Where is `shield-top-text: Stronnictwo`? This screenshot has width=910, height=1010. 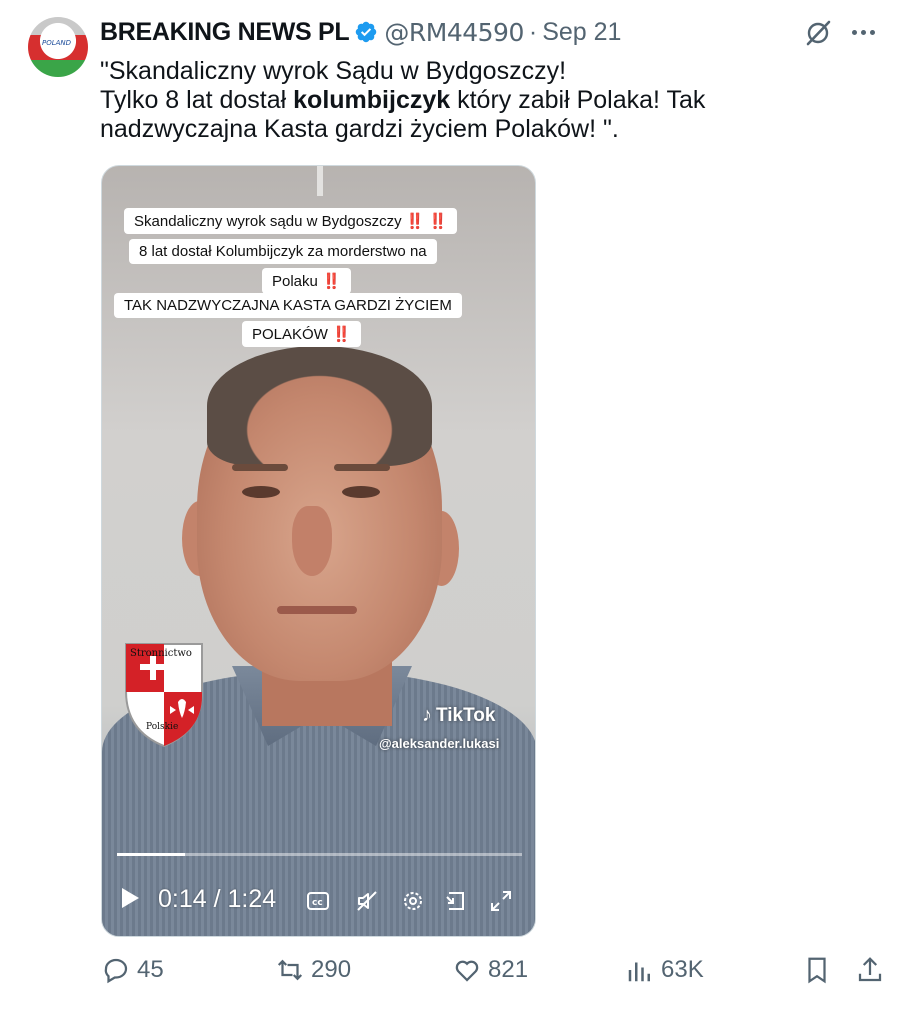
shield-top-text: Stronnictwo is located at coordinates (161, 653).